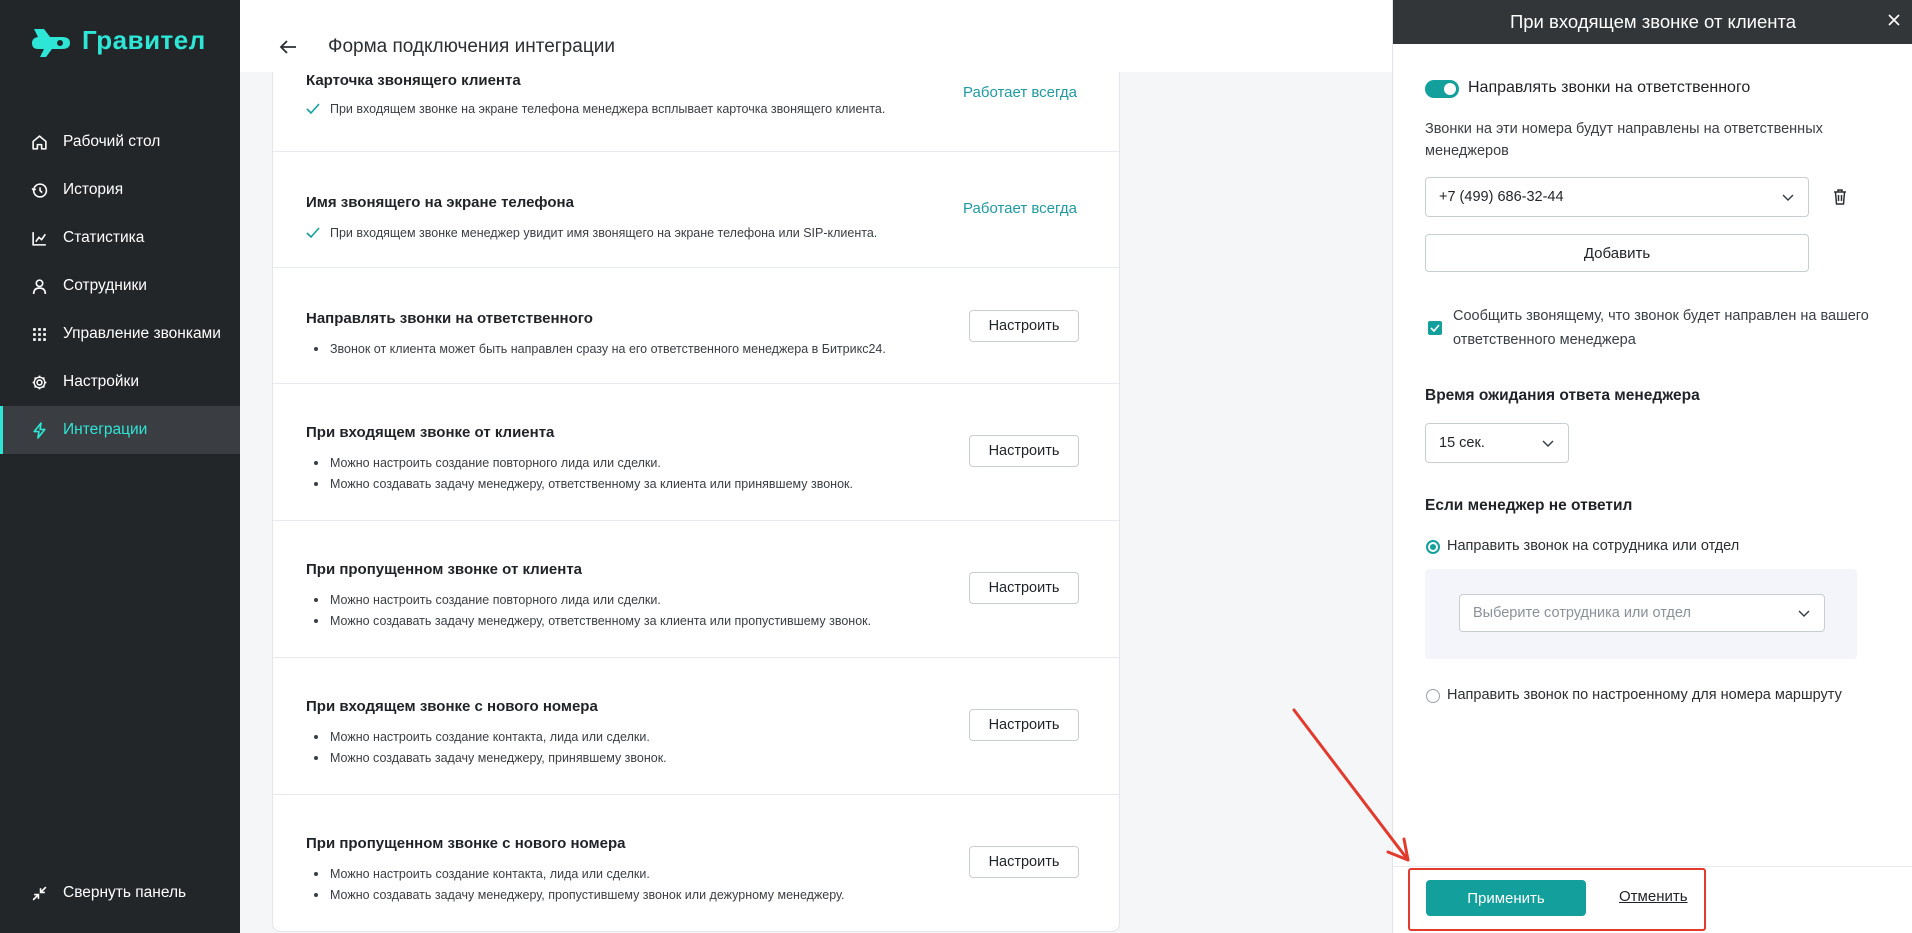  I want to click on sidebar-item-settings: Настройки, so click(120, 382).